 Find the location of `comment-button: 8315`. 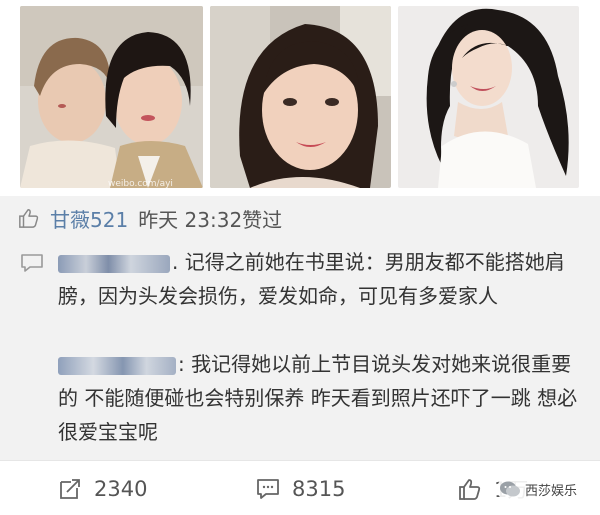

comment-button: 8315 is located at coordinates (300, 488).